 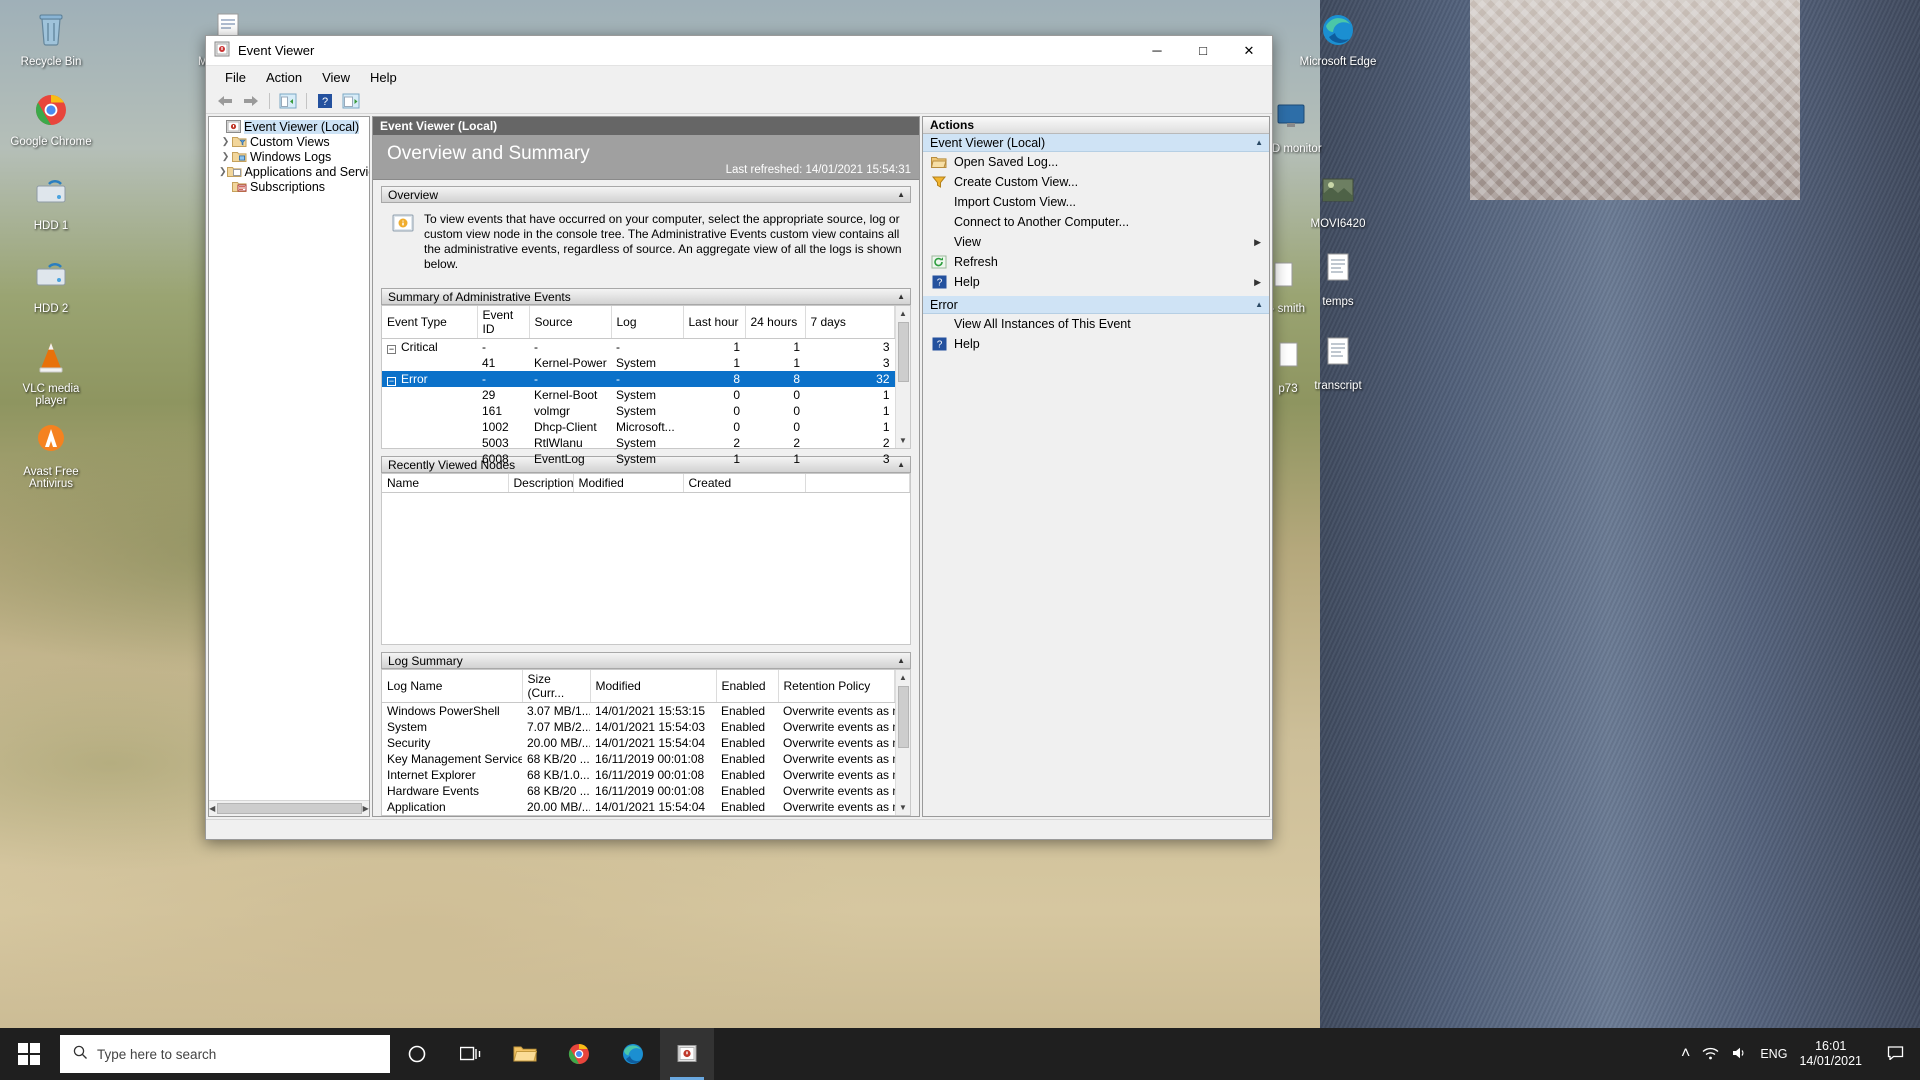 I want to click on help-button: ?, so click(x=325, y=101).